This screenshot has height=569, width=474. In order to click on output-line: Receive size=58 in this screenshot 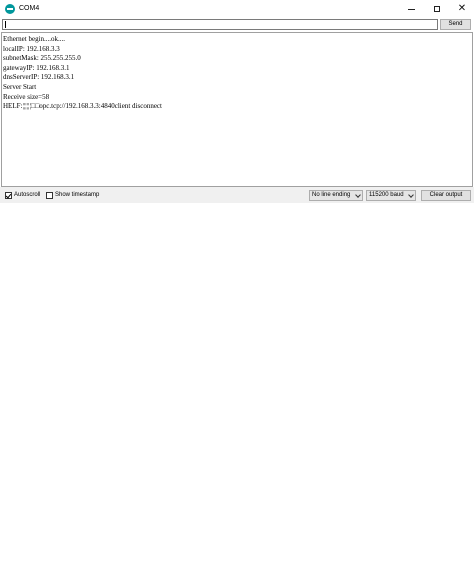, I will do `click(26, 96)`.